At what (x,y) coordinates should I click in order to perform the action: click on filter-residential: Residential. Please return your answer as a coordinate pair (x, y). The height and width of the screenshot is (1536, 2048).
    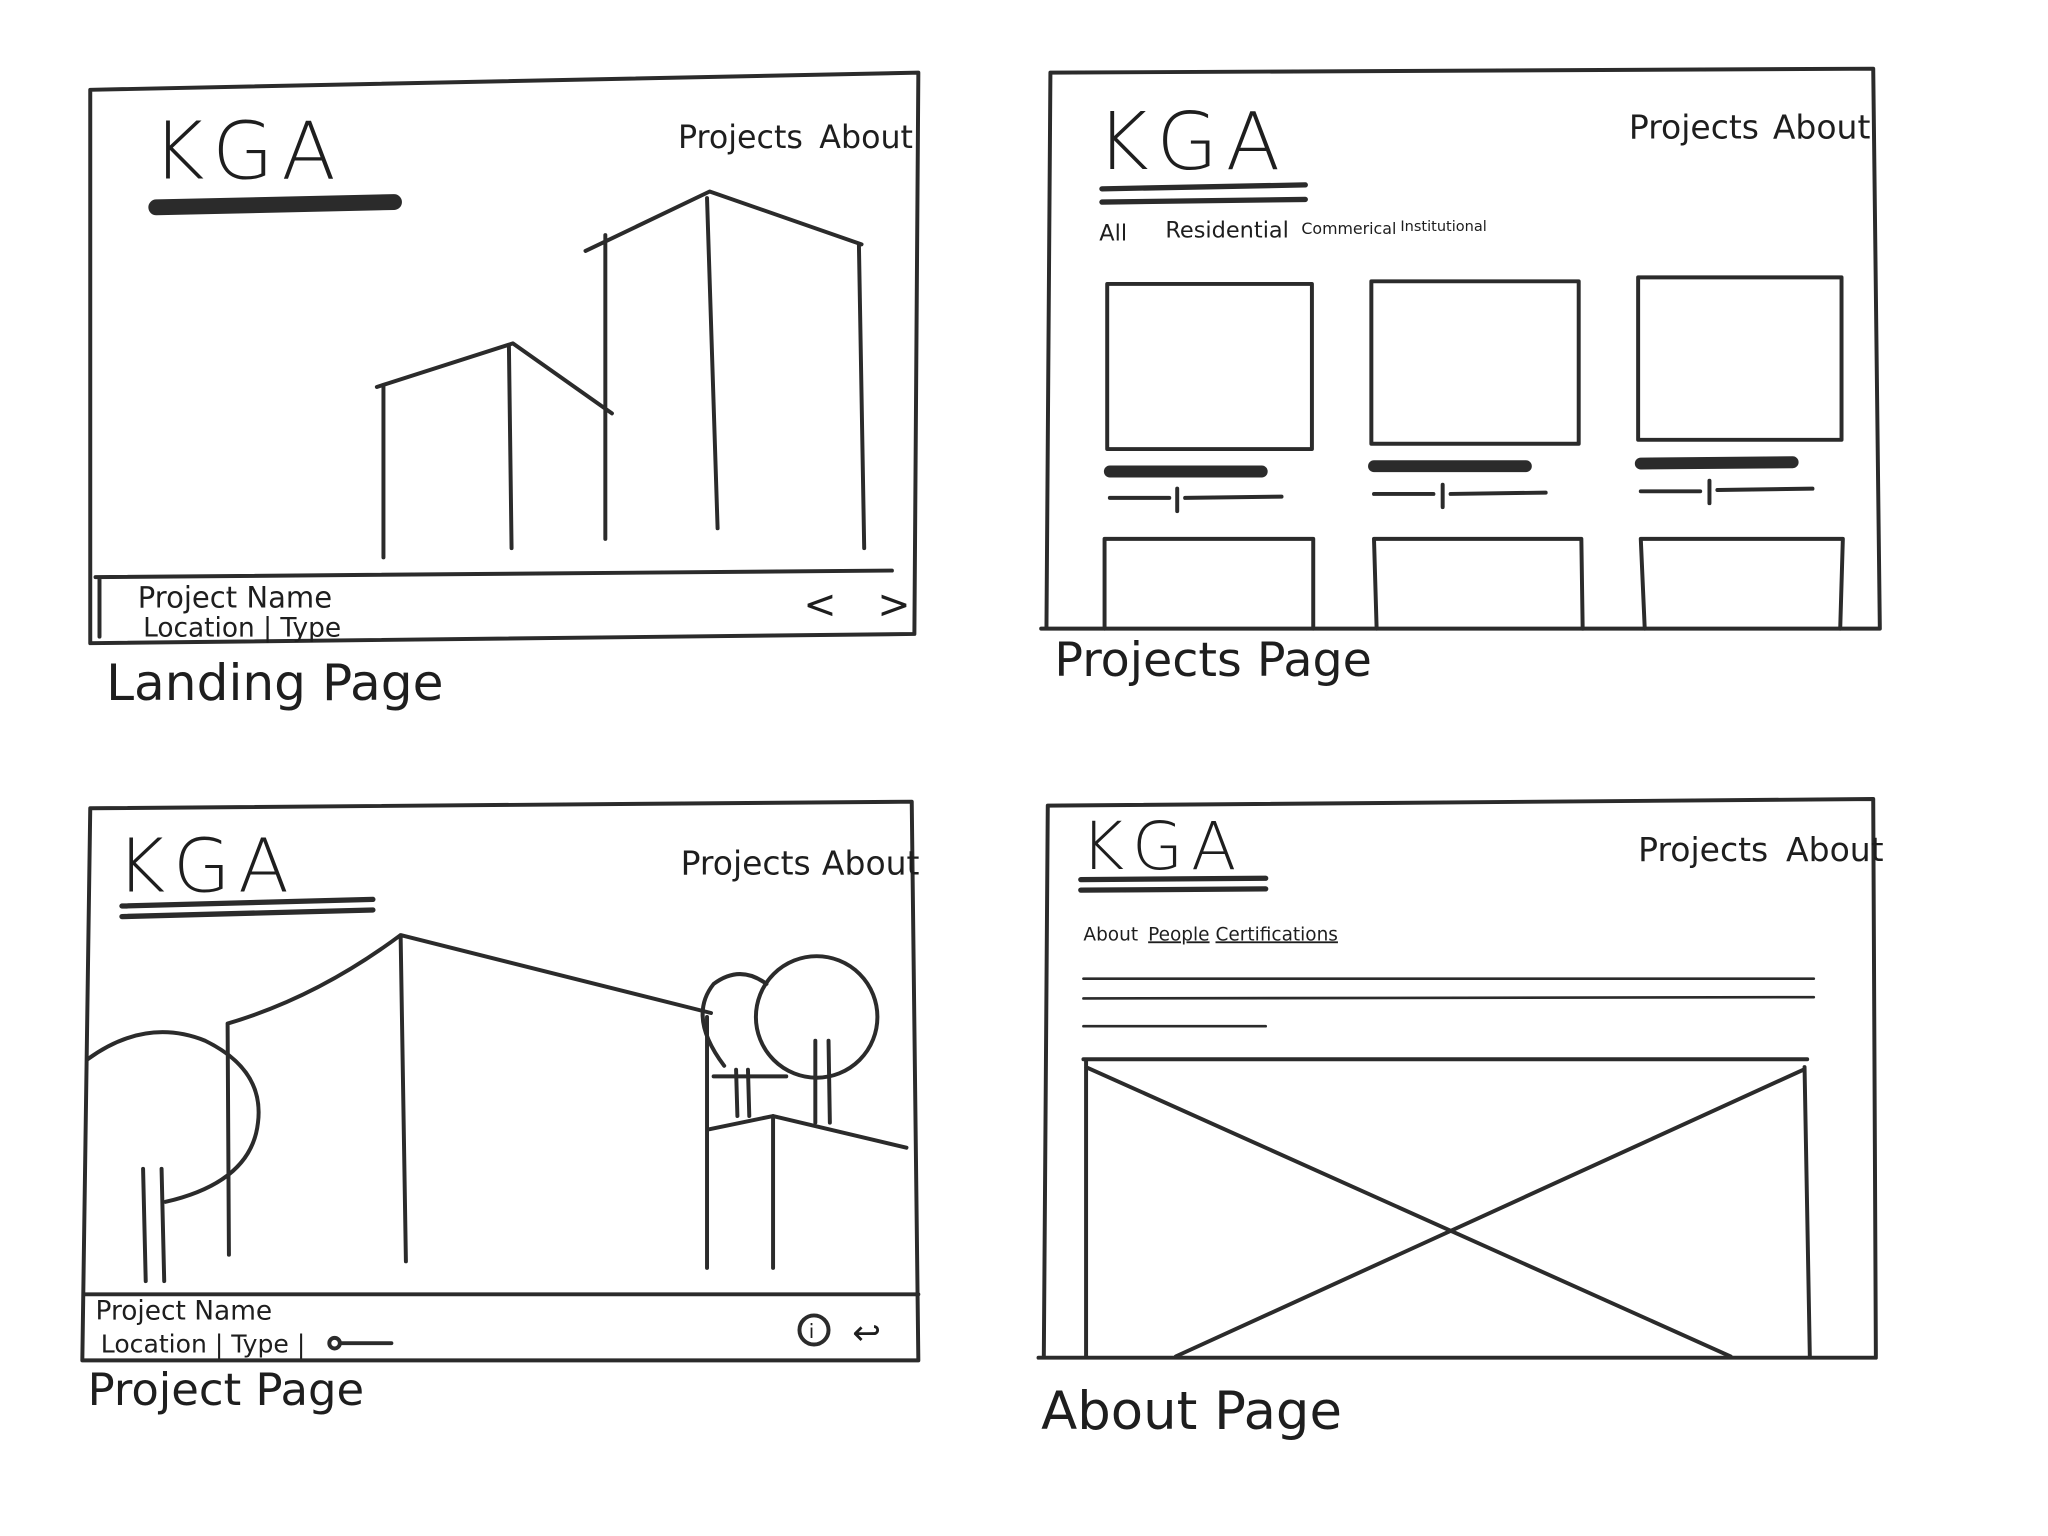
    Looking at the image, I should click on (1227, 231).